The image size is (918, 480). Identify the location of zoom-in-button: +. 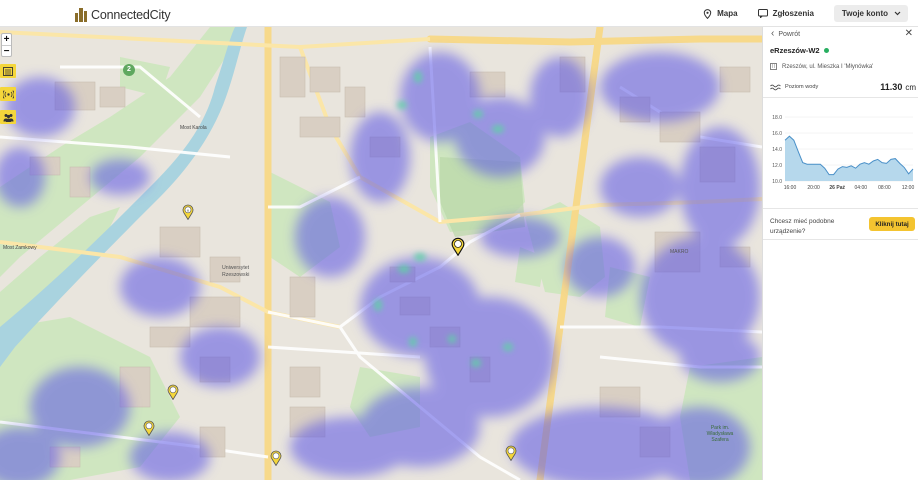
(6, 39).